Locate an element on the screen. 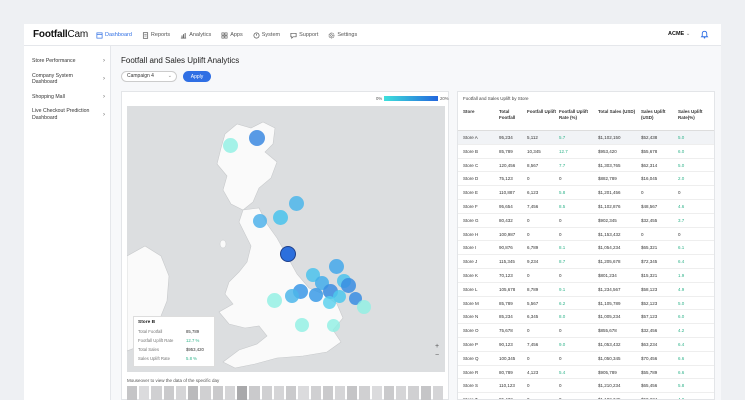 The width and height of the screenshot is (745, 400). dashboard-icon is located at coordinates (99, 35).